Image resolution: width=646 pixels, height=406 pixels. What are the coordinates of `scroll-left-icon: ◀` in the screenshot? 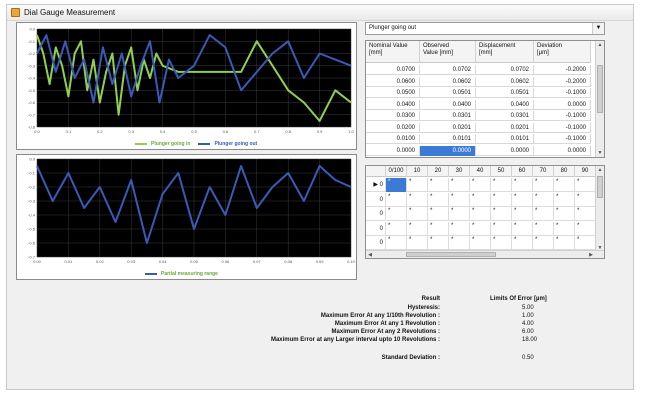 It's located at (370, 254).